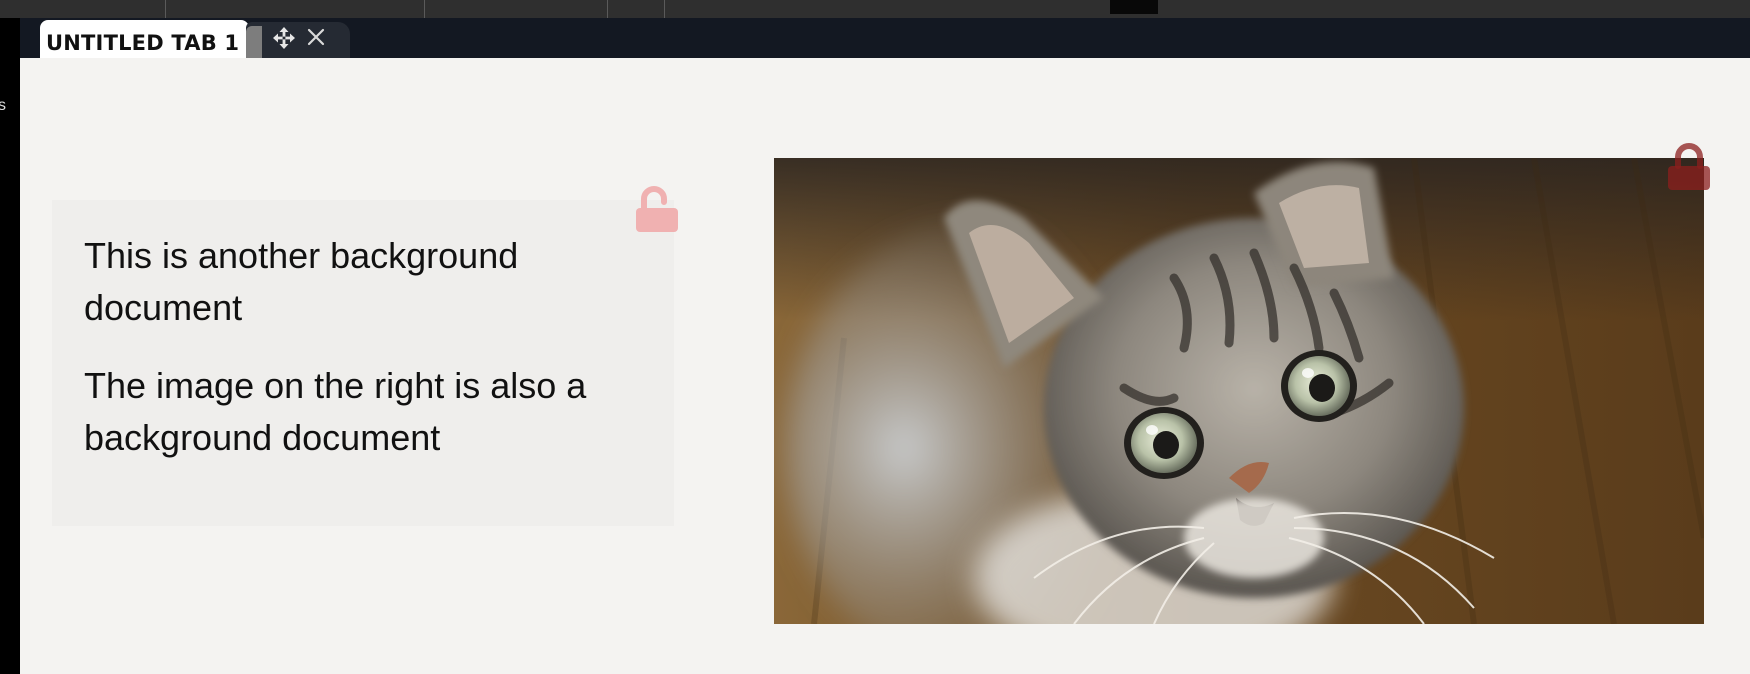  What do you see at coordinates (657, 210) in the screenshot?
I see `unlocked-padlock-icon` at bounding box center [657, 210].